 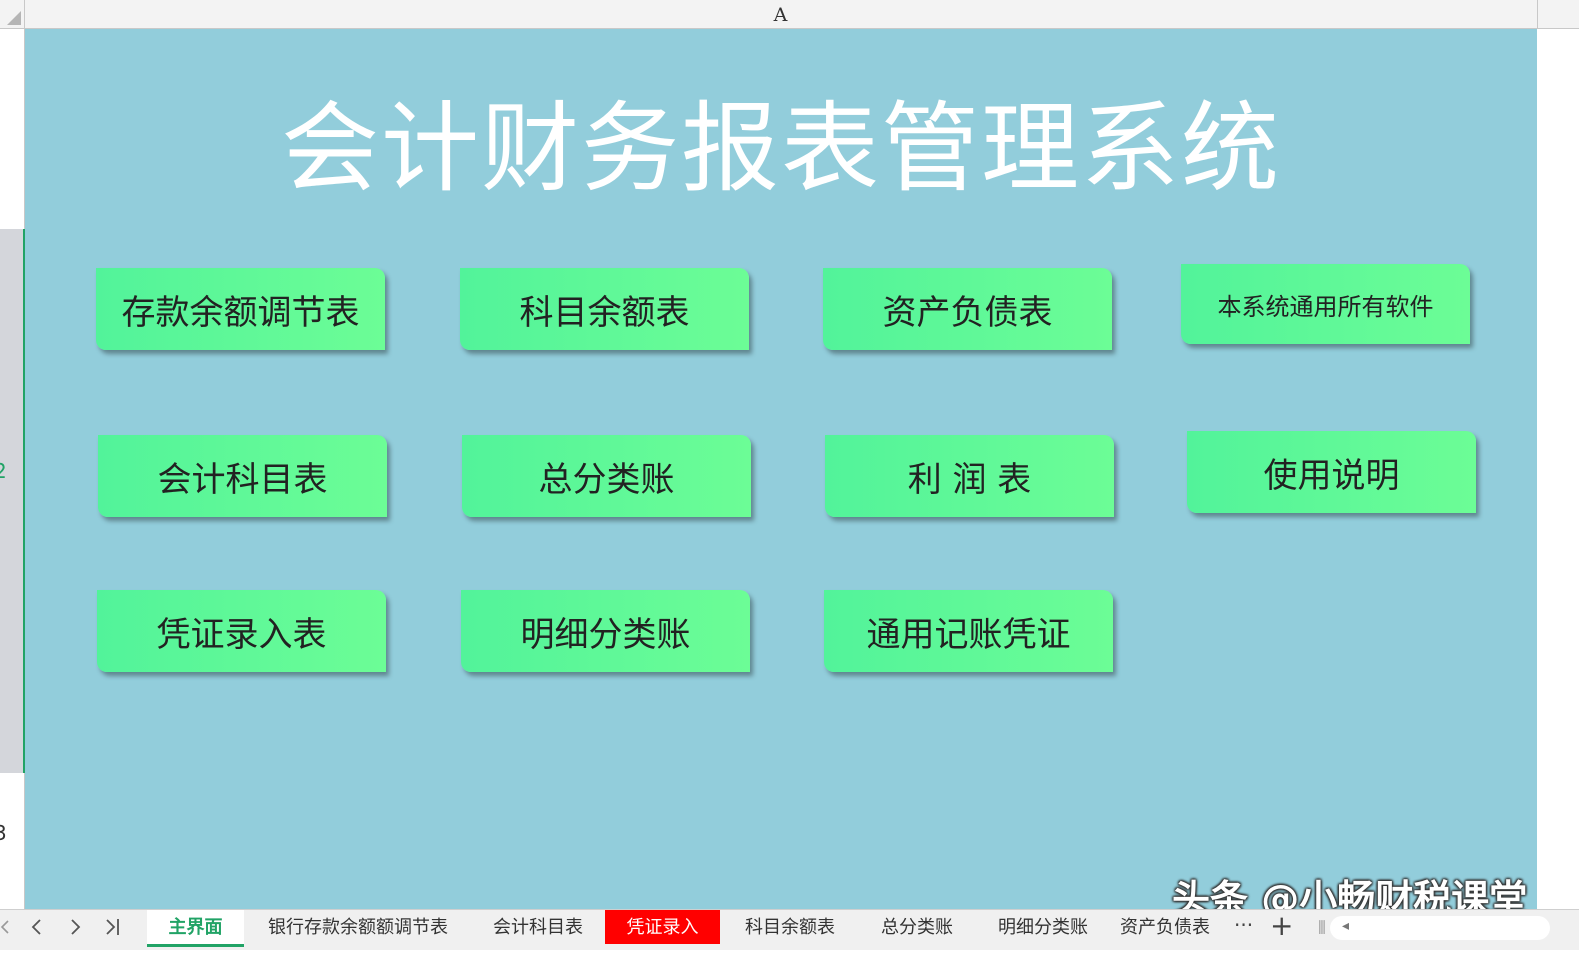 What do you see at coordinates (240, 309) in the screenshot?
I see `bank-reconciliation-button: 存款余额调节表` at bounding box center [240, 309].